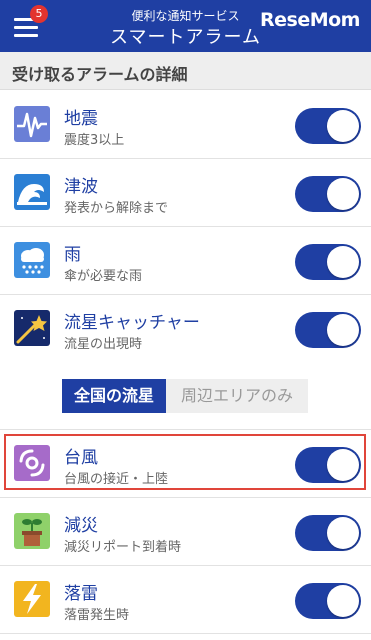 Image resolution: width=371 pixels, height=640 pixels. Describe the element at coordinates (185, 26) in the screenshot. I see `app-header: 5 便利な通知サービス スマートアラーム ReseMom` at that location.